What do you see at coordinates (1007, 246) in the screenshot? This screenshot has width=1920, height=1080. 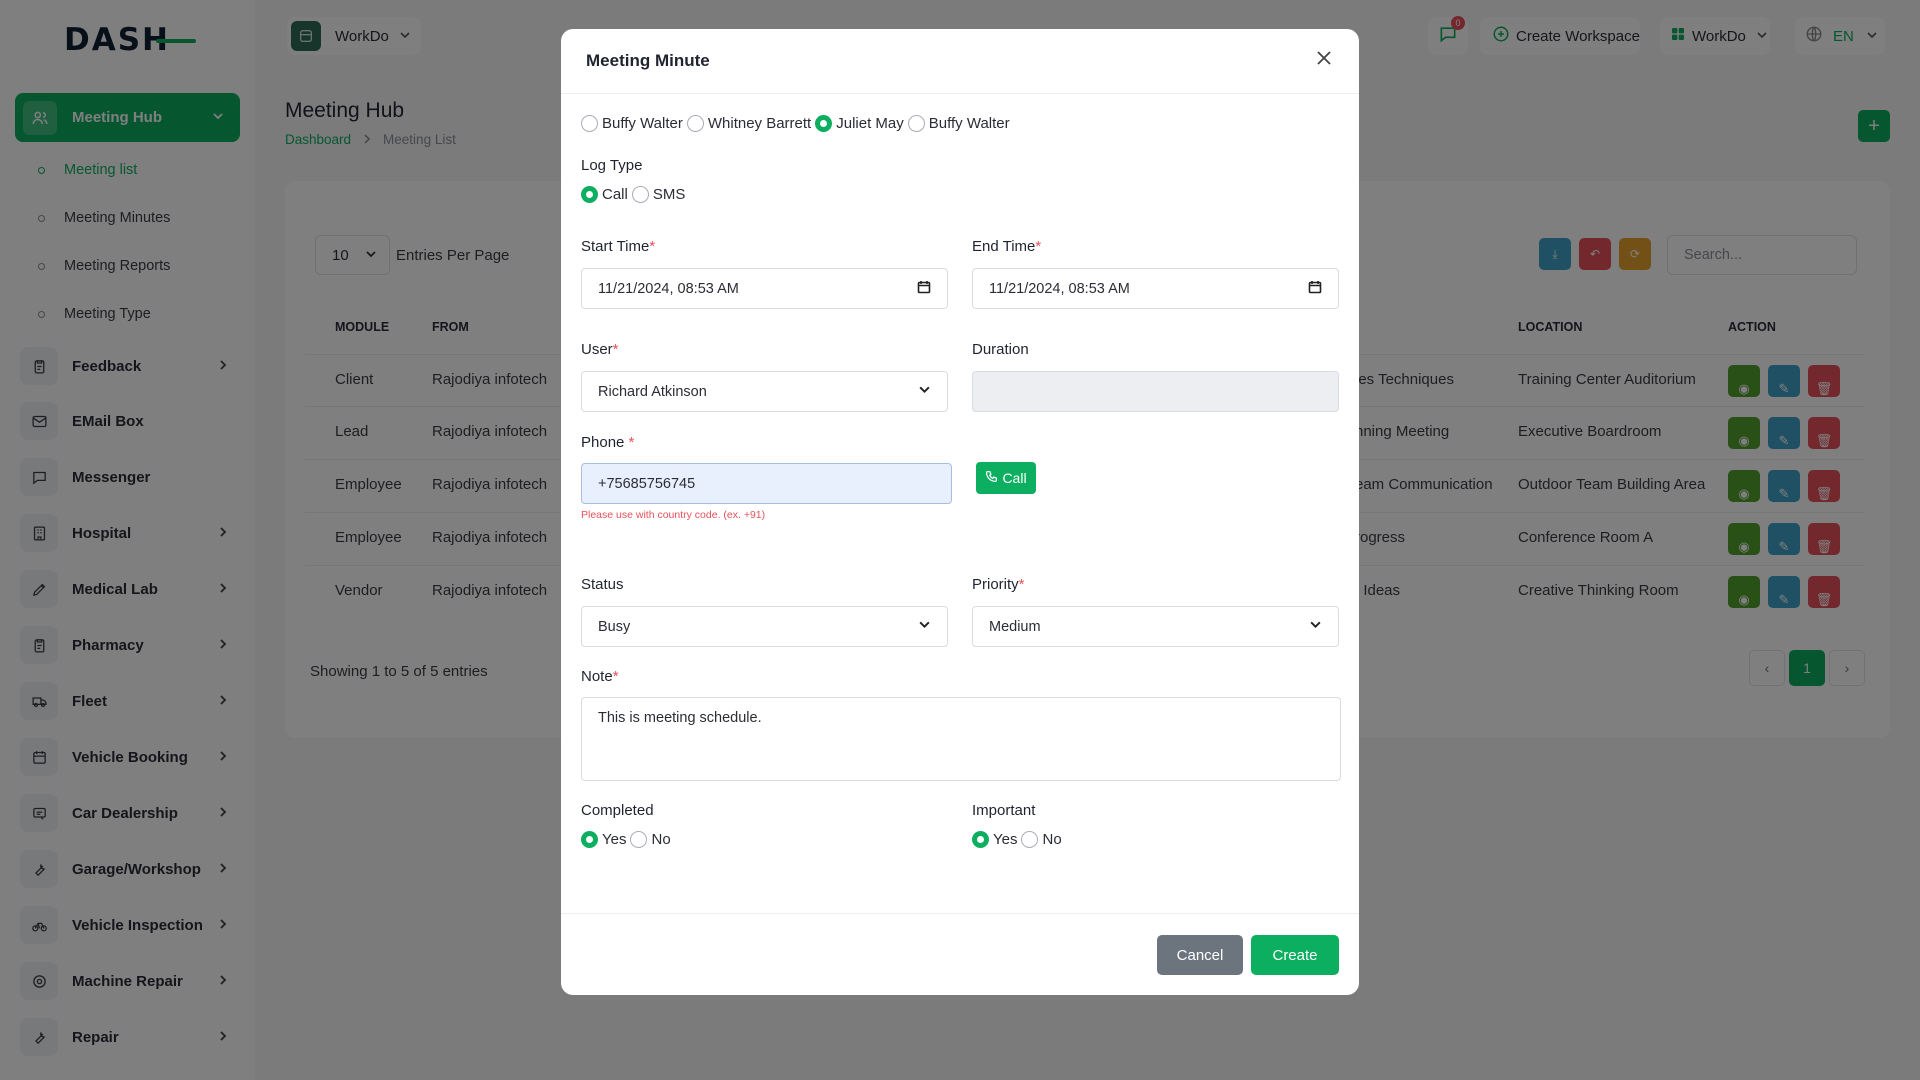 I see `end-time-label: End Time*` at bounding box center [1007, 246].